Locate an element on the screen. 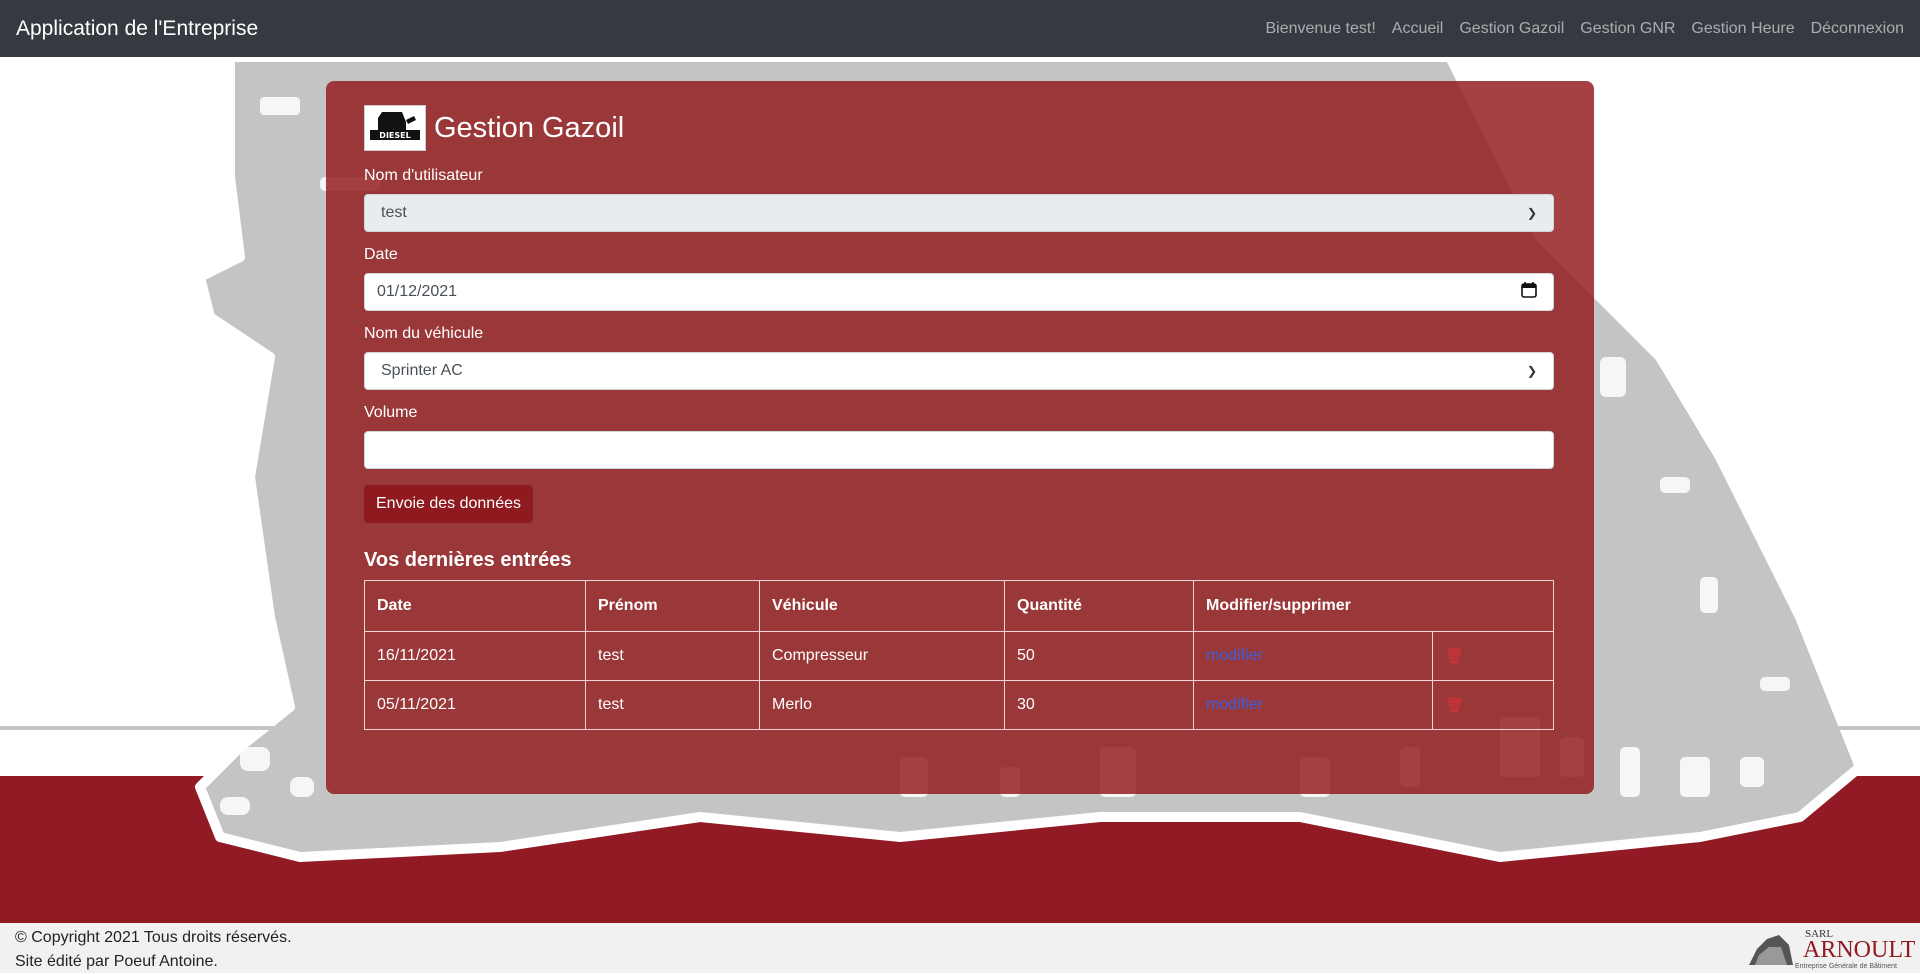  user-select: test ❯ is located at coordinates (959, 213).